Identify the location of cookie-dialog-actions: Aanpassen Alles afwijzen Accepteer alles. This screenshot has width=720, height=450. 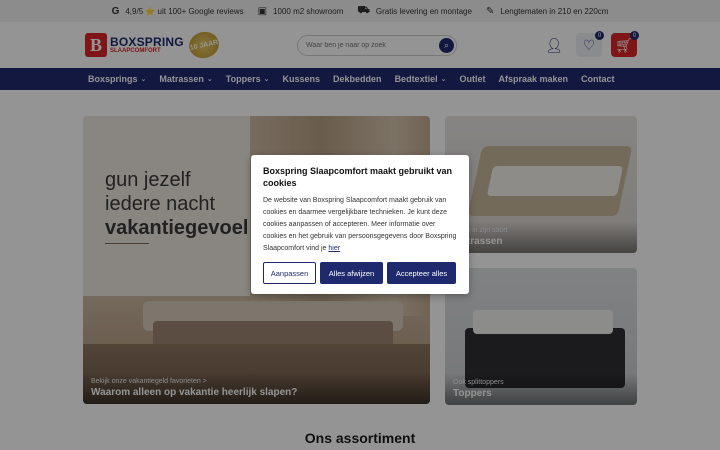
(359, 273).